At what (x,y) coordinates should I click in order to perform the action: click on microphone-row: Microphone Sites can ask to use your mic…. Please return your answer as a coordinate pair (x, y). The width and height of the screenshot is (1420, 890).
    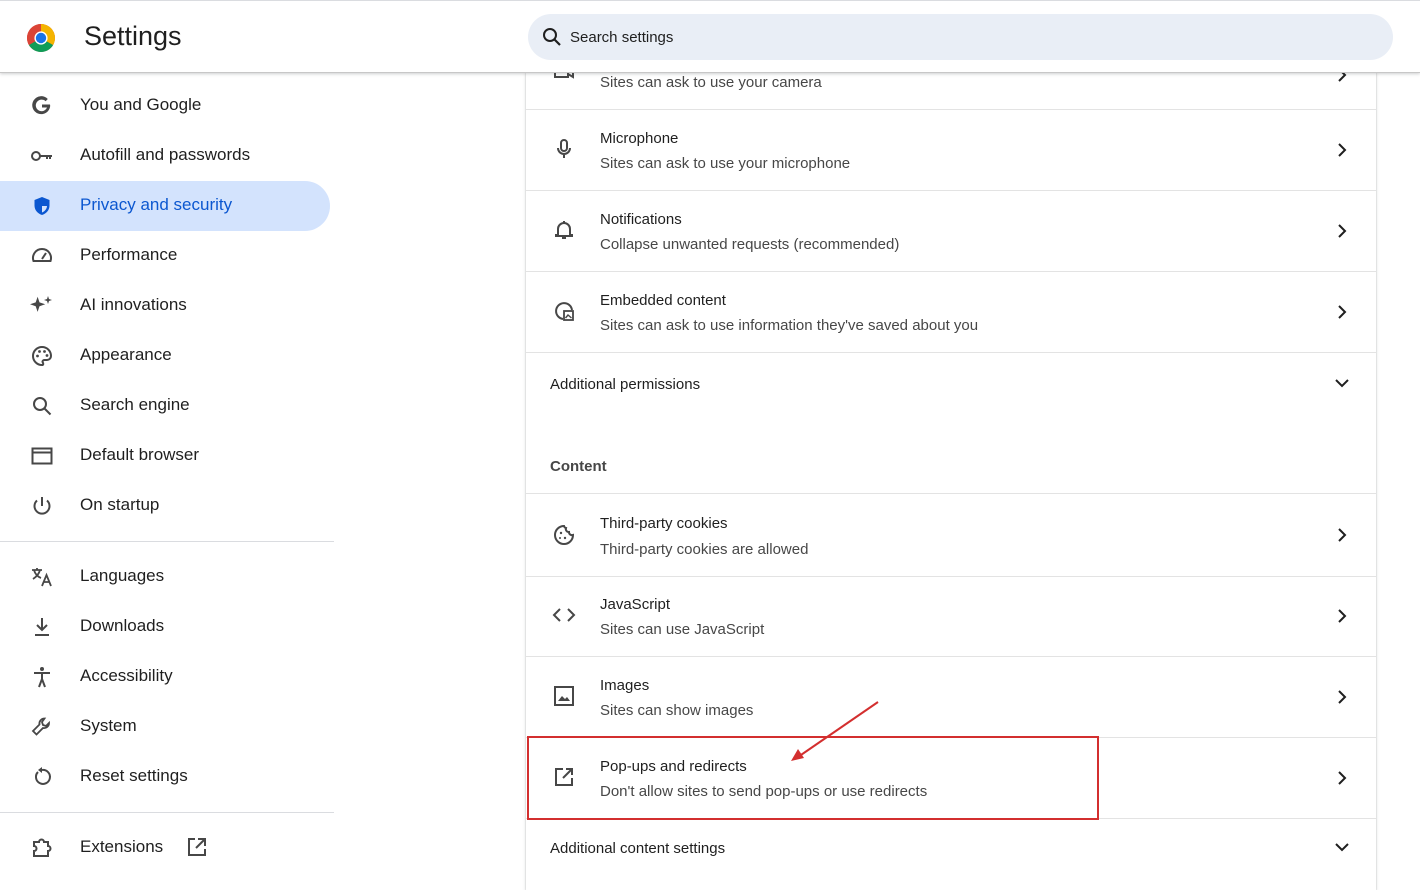
    Looking at the image, I should click on (951, 150).